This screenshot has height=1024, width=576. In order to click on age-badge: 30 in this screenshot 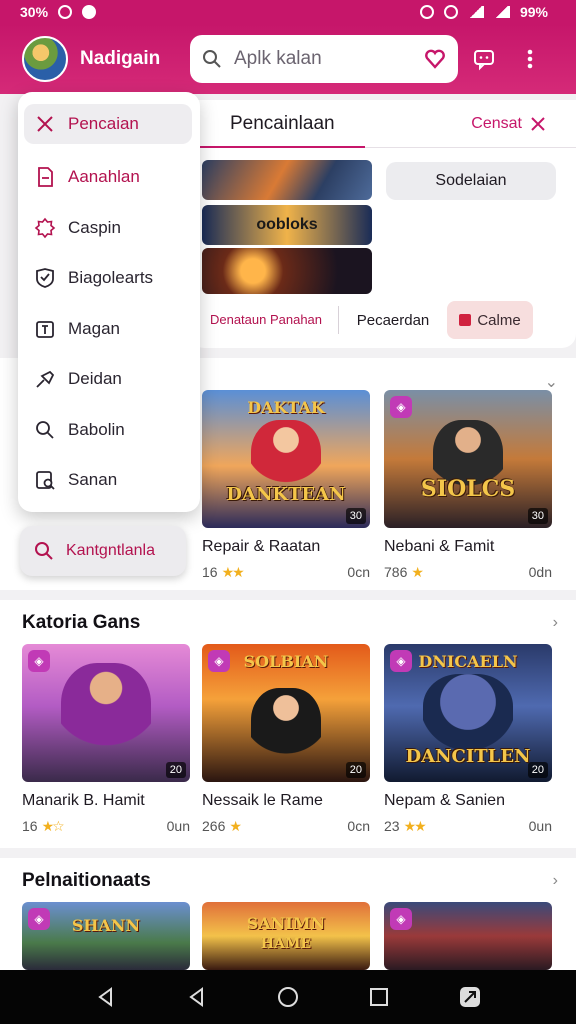, I will do `click(355, 516)`.